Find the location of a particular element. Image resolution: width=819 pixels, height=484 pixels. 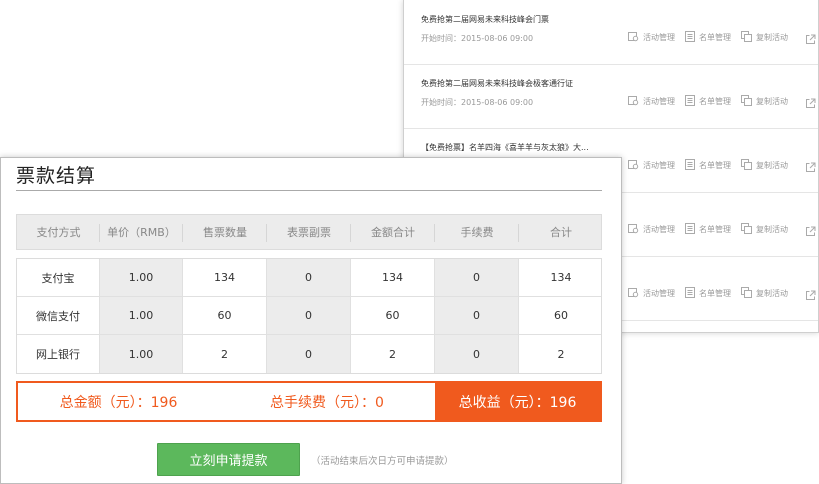

column-header-tickets-sold: 售票数量 is located at coordinates (225, 232).